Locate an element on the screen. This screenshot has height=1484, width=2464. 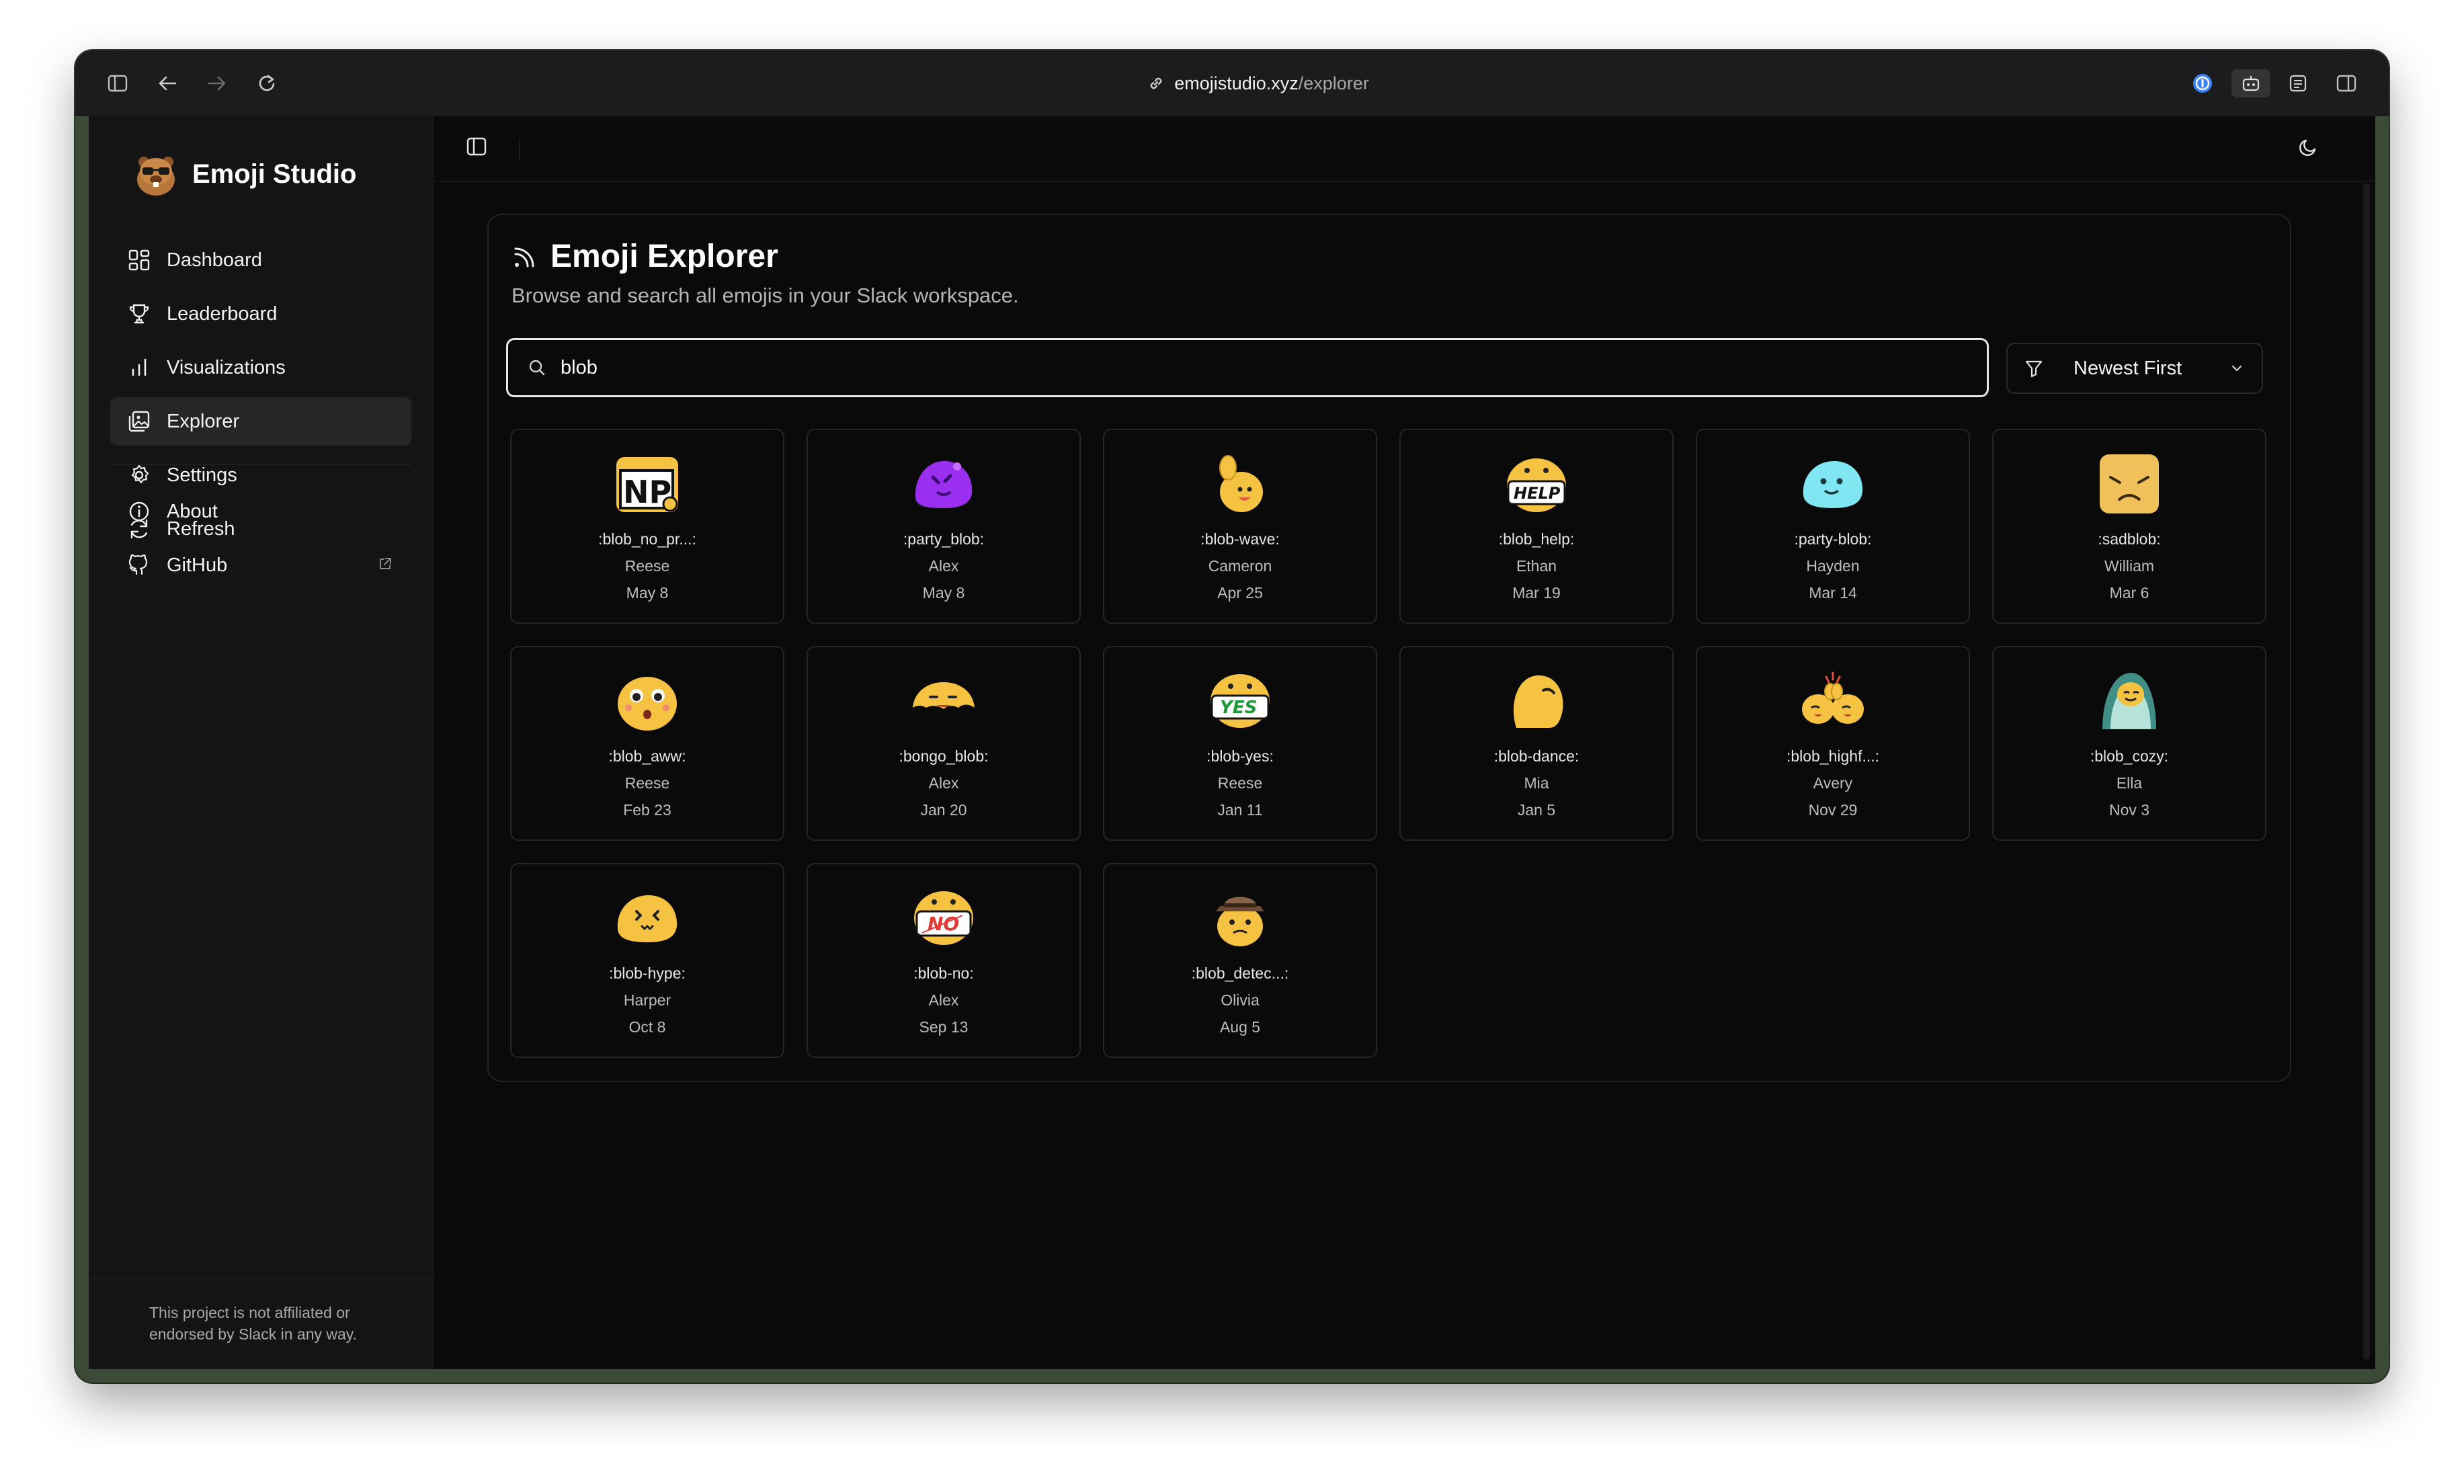
emoji-date: Jan 20 is located at coordinates (944, 810).